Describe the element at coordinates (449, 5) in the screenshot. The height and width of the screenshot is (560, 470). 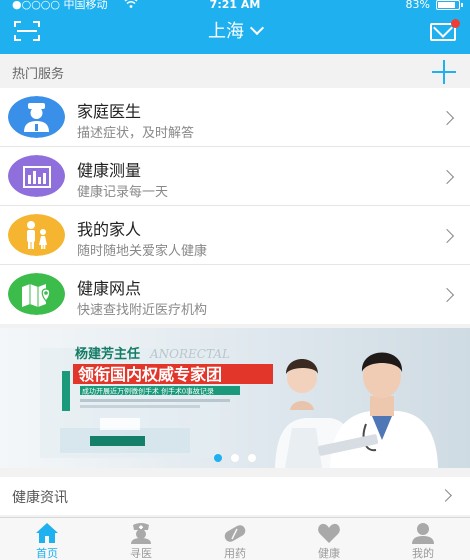
I see `battery-icon` at that location.